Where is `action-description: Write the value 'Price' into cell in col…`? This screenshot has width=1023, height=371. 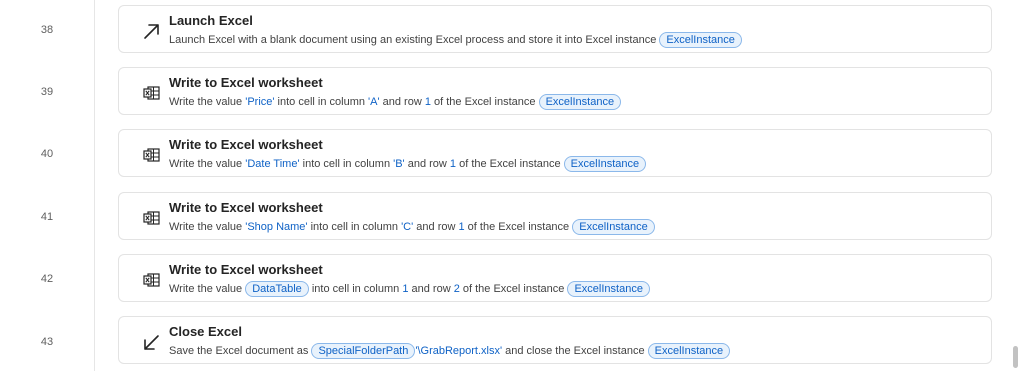 action-description: Write the value 'Price' into cell in col… is located at coordinates (395, 102).